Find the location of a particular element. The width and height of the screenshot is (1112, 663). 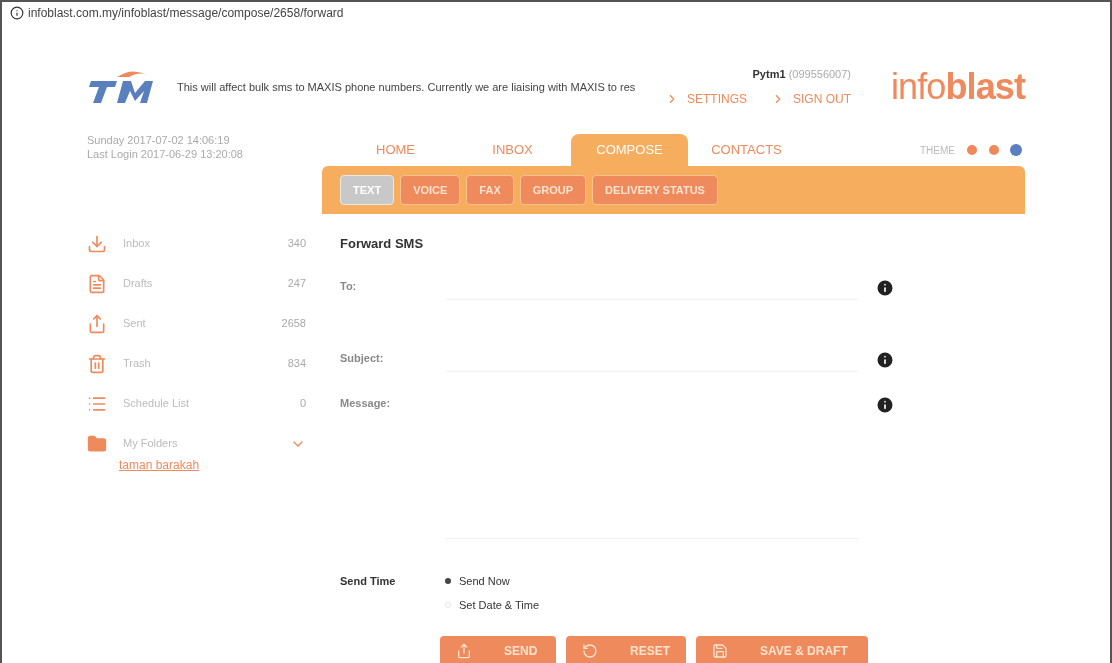

radio-option: Set Date & Time is located at coordinates (492, 605).